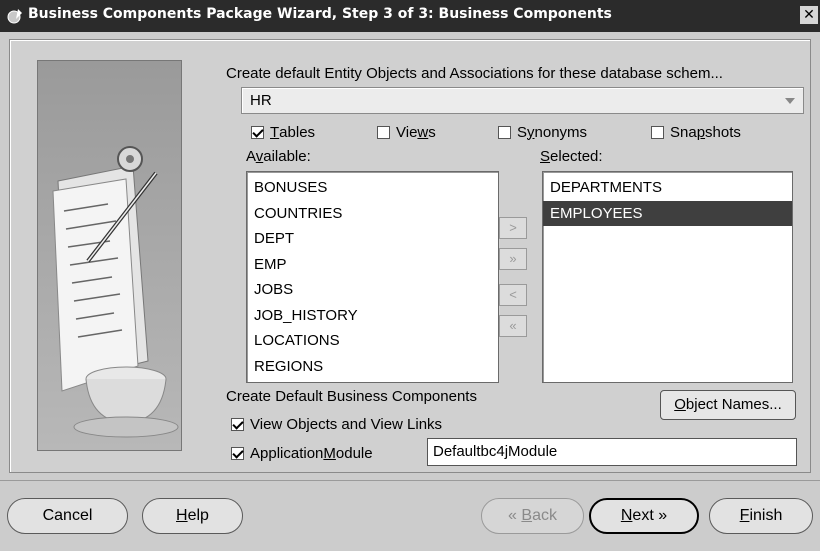 This screenshot has height=551, width=820. Describe the element at coordinates (571, 156) in the screenshot. I see `selected-label: Selected:` at that location.